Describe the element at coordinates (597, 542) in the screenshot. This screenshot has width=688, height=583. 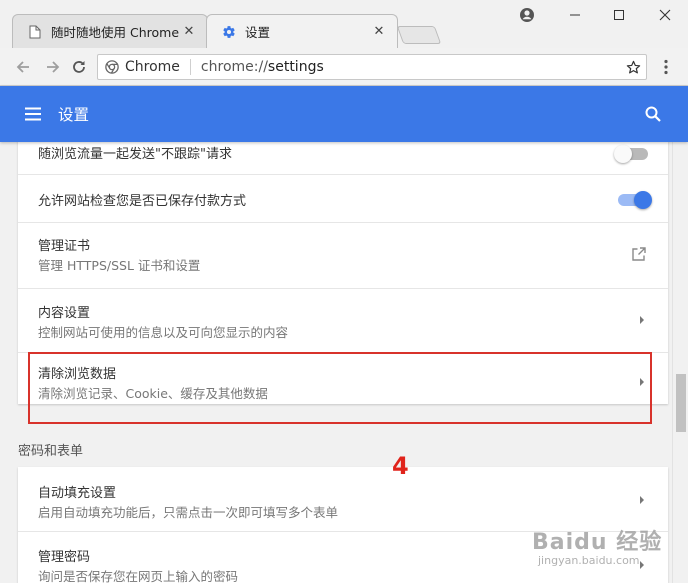
I see `watermark-main: Baidu 经验` at that location.